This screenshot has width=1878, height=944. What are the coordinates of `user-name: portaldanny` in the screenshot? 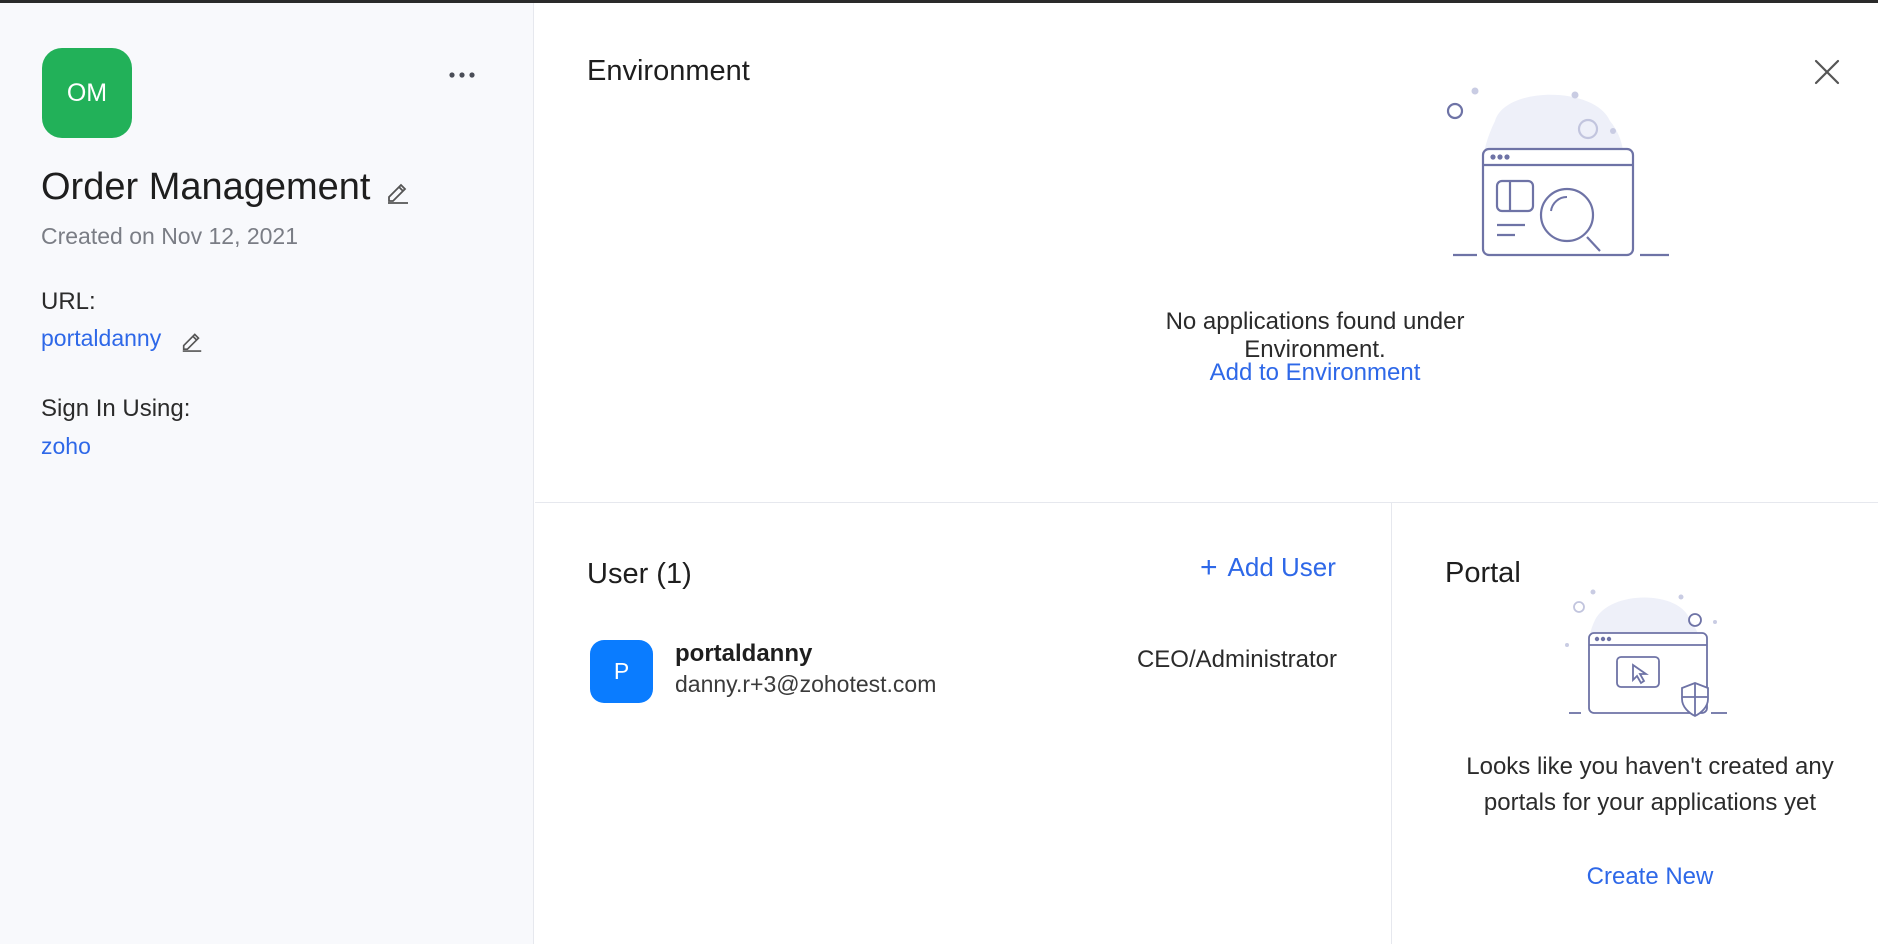 It's located at (743, 654).